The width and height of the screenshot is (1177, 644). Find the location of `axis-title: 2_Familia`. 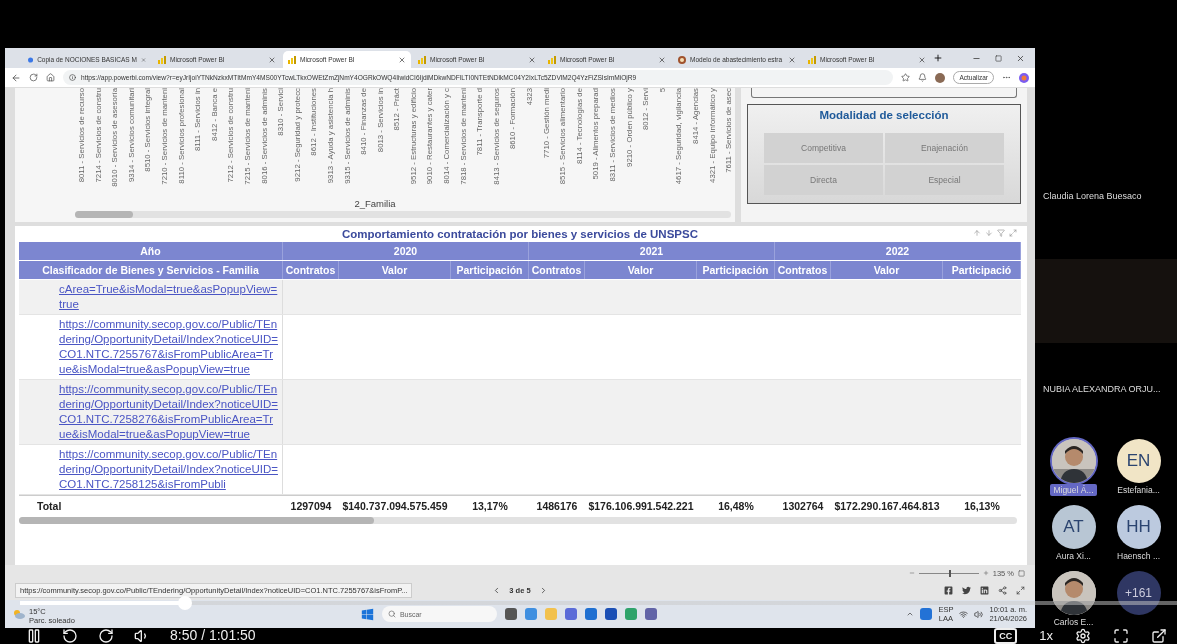

axis-title: 2_Familia is located at coordinates (375, 203).